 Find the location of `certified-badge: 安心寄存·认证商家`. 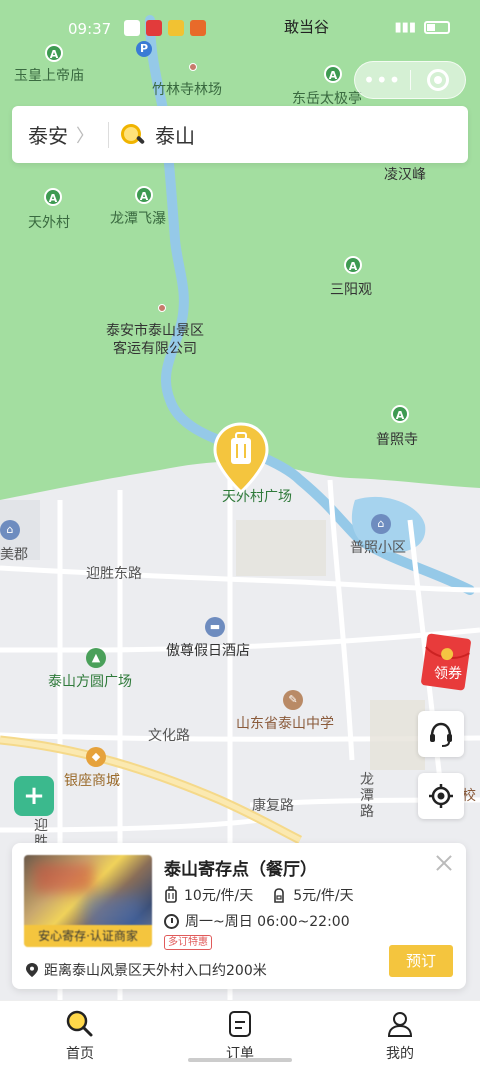

certified-badge: 安心寄存·认证商家 is located at coordinates (88, 936).